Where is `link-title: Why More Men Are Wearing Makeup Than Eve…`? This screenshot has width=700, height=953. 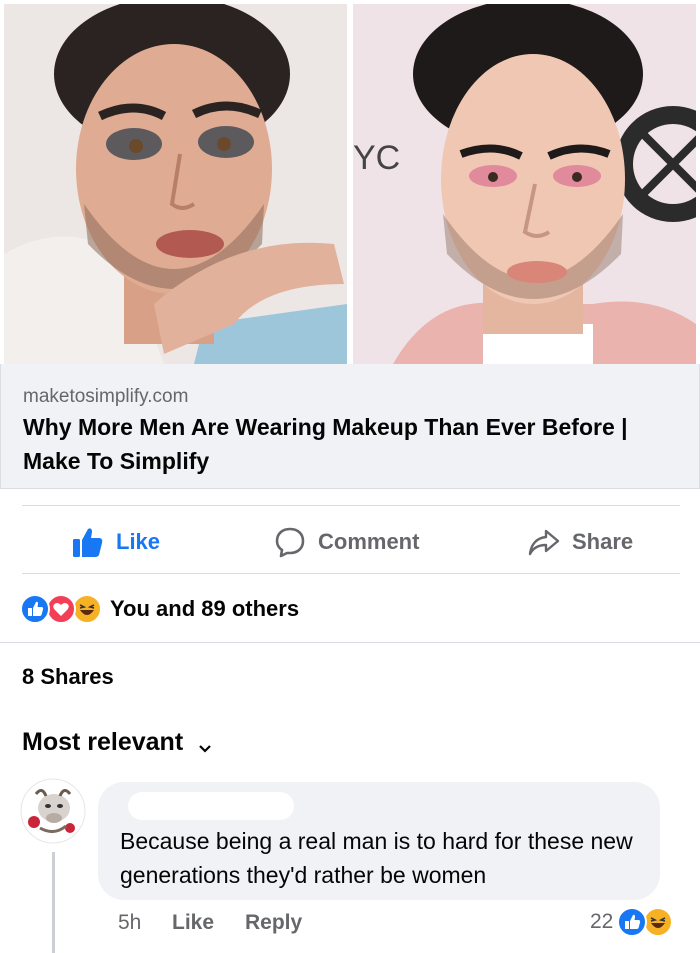 link-title: Why More Men Are Wearing Makeup Than Eve… is located at coordinates (353, 444).